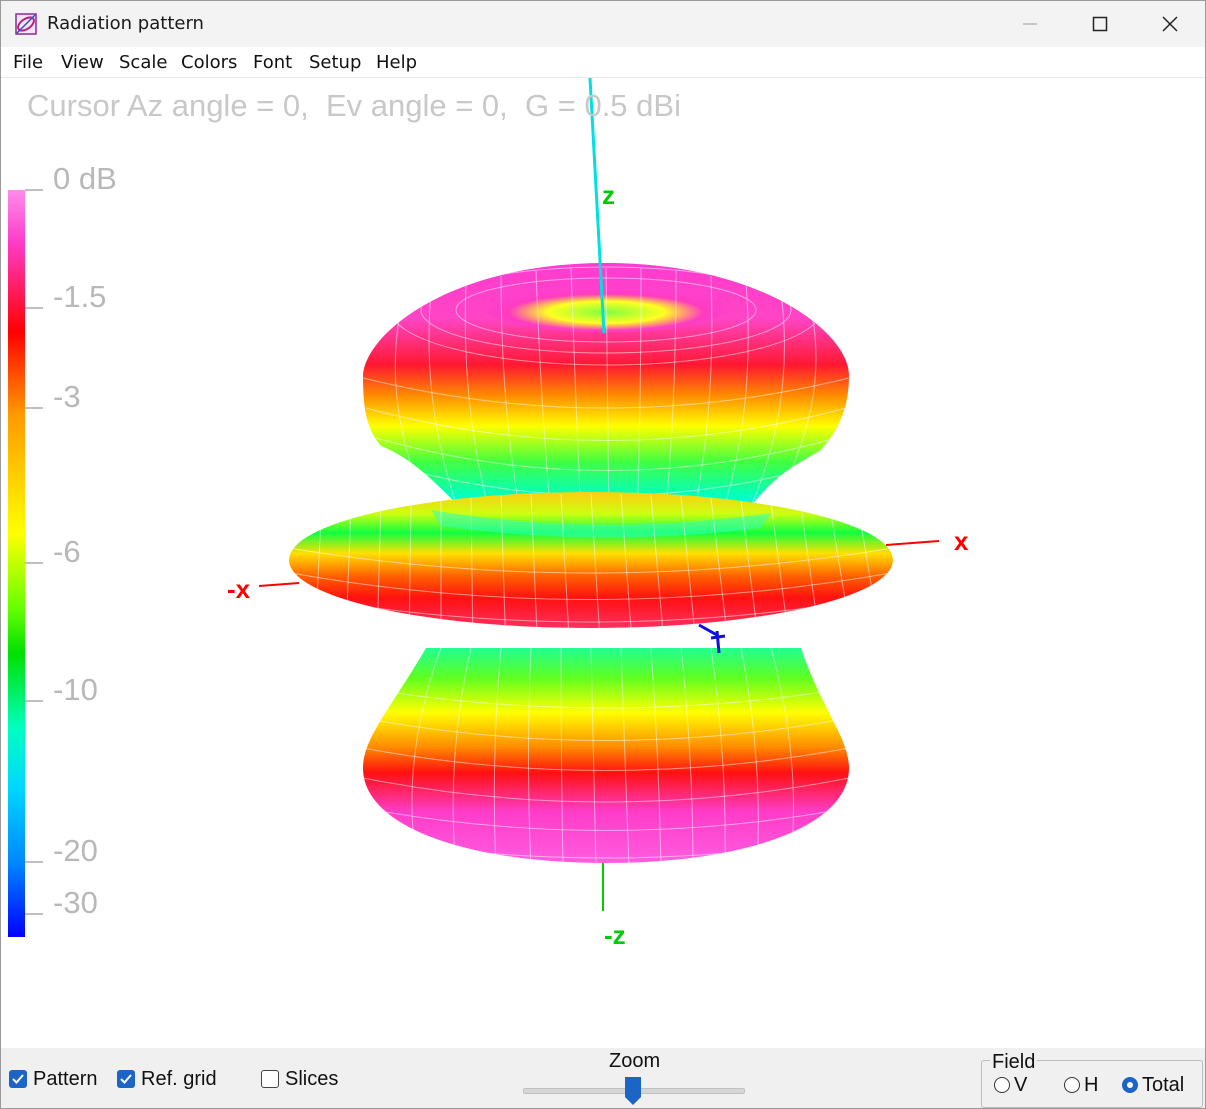 The image size is (1206, 1109). What do you see at coordinates (239, 589) in the screenshot?
I see `neg-x-axis-label: -x` at bounding box center [239, 589].